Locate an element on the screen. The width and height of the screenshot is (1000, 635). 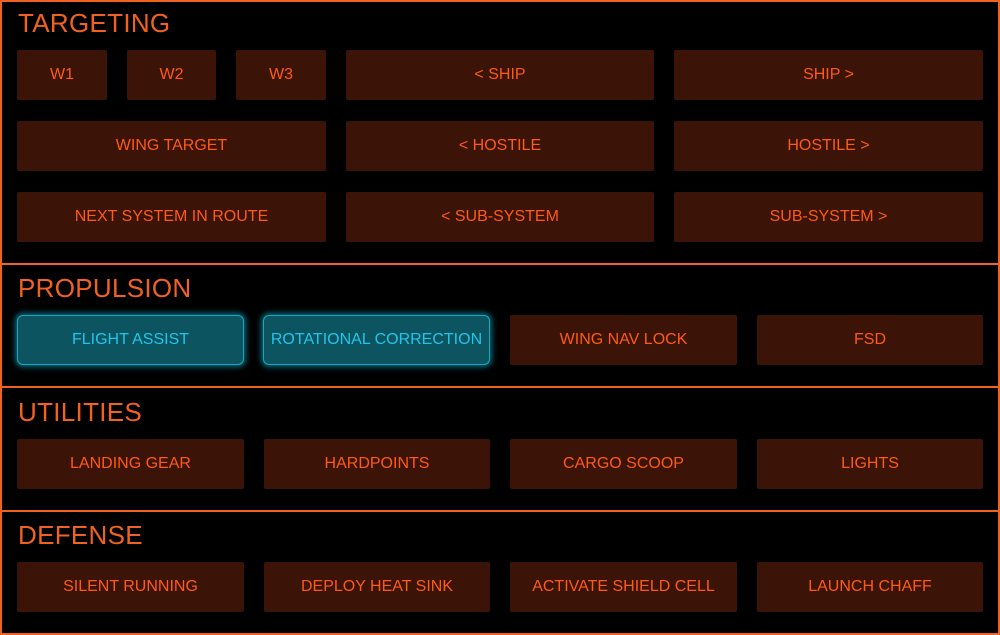
next-hostile-button: HOSTILE > is located at coordinates (828, 146).